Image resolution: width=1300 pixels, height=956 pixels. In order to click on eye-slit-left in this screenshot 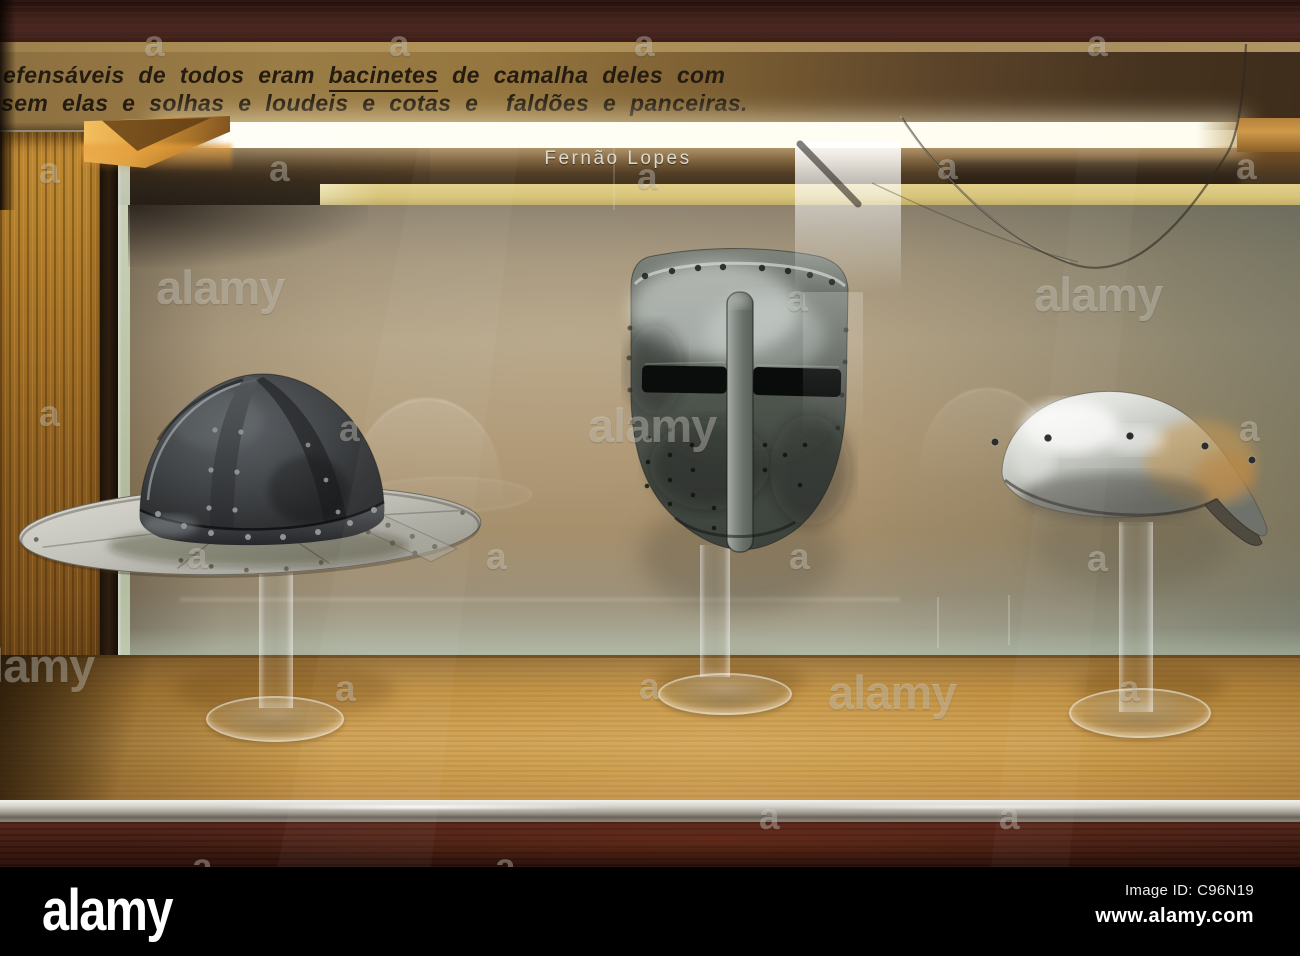, I will do `click(684, 379)`.